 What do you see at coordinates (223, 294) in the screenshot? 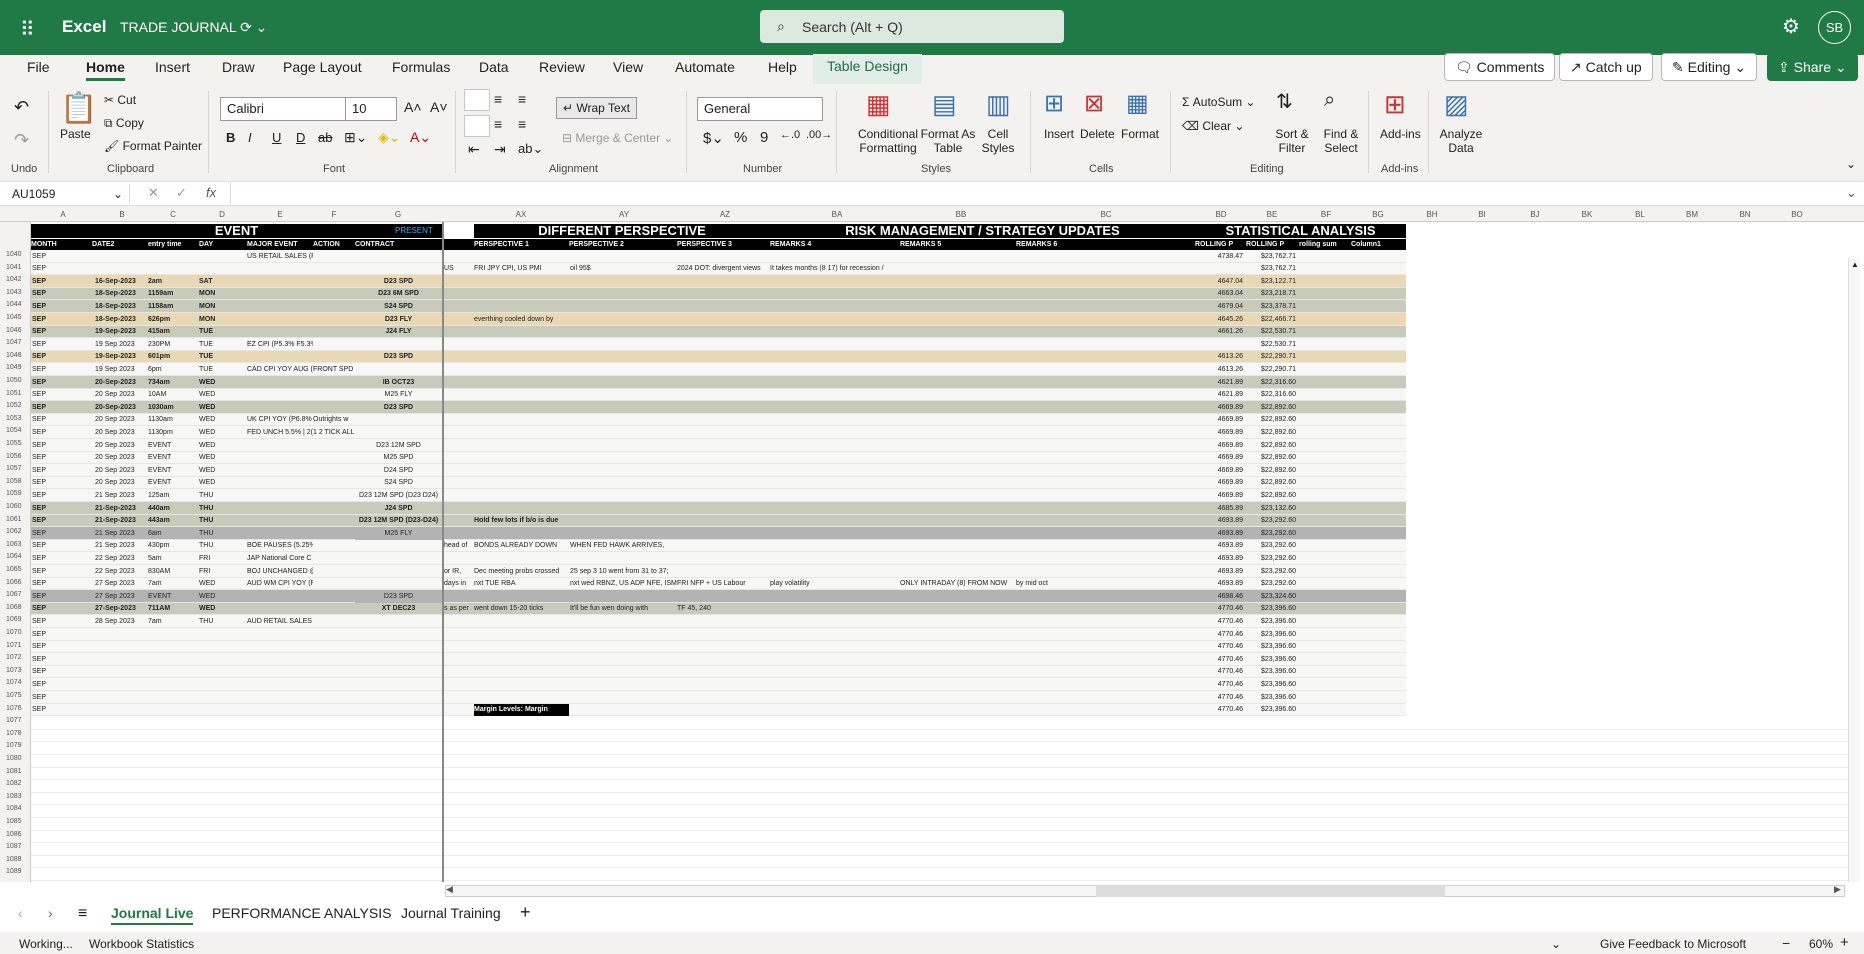
I see `table-cell: MON` at bounding box center [223, 294].